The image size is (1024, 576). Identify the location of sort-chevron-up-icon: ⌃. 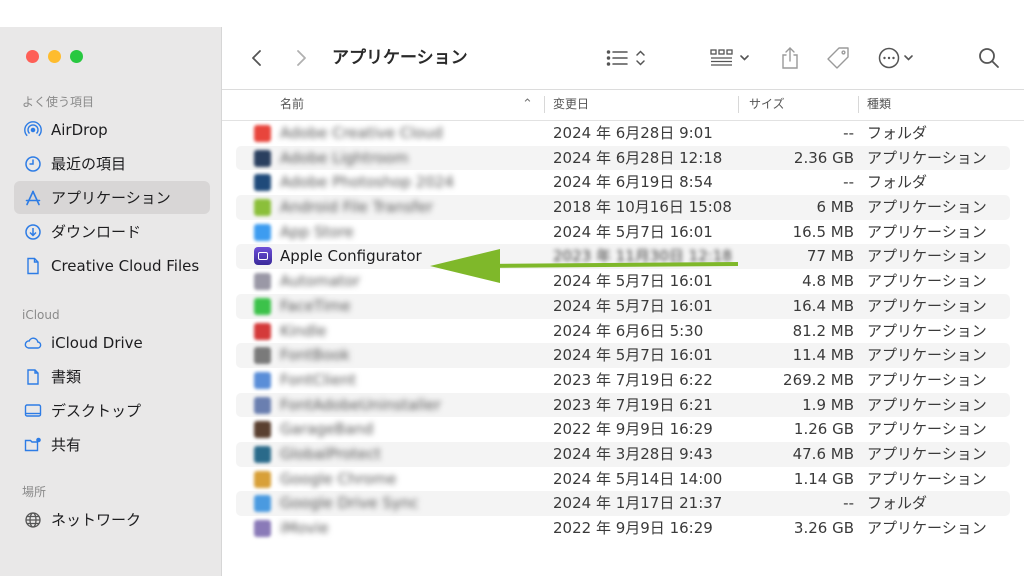
(527, 104).